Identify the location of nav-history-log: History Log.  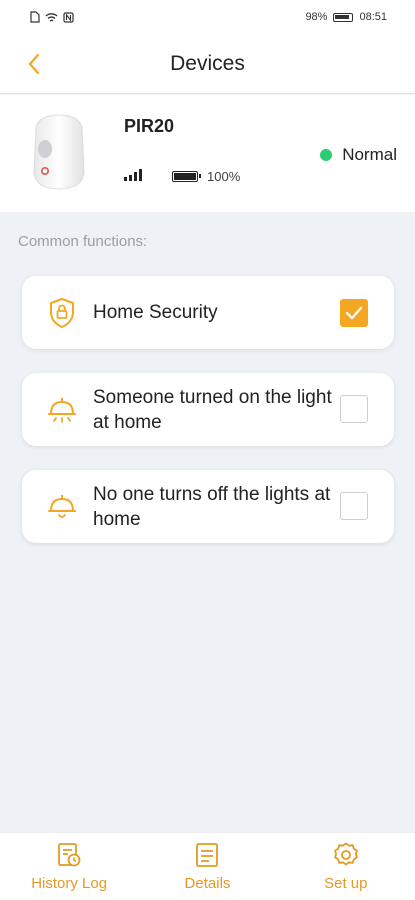
(69, 866).